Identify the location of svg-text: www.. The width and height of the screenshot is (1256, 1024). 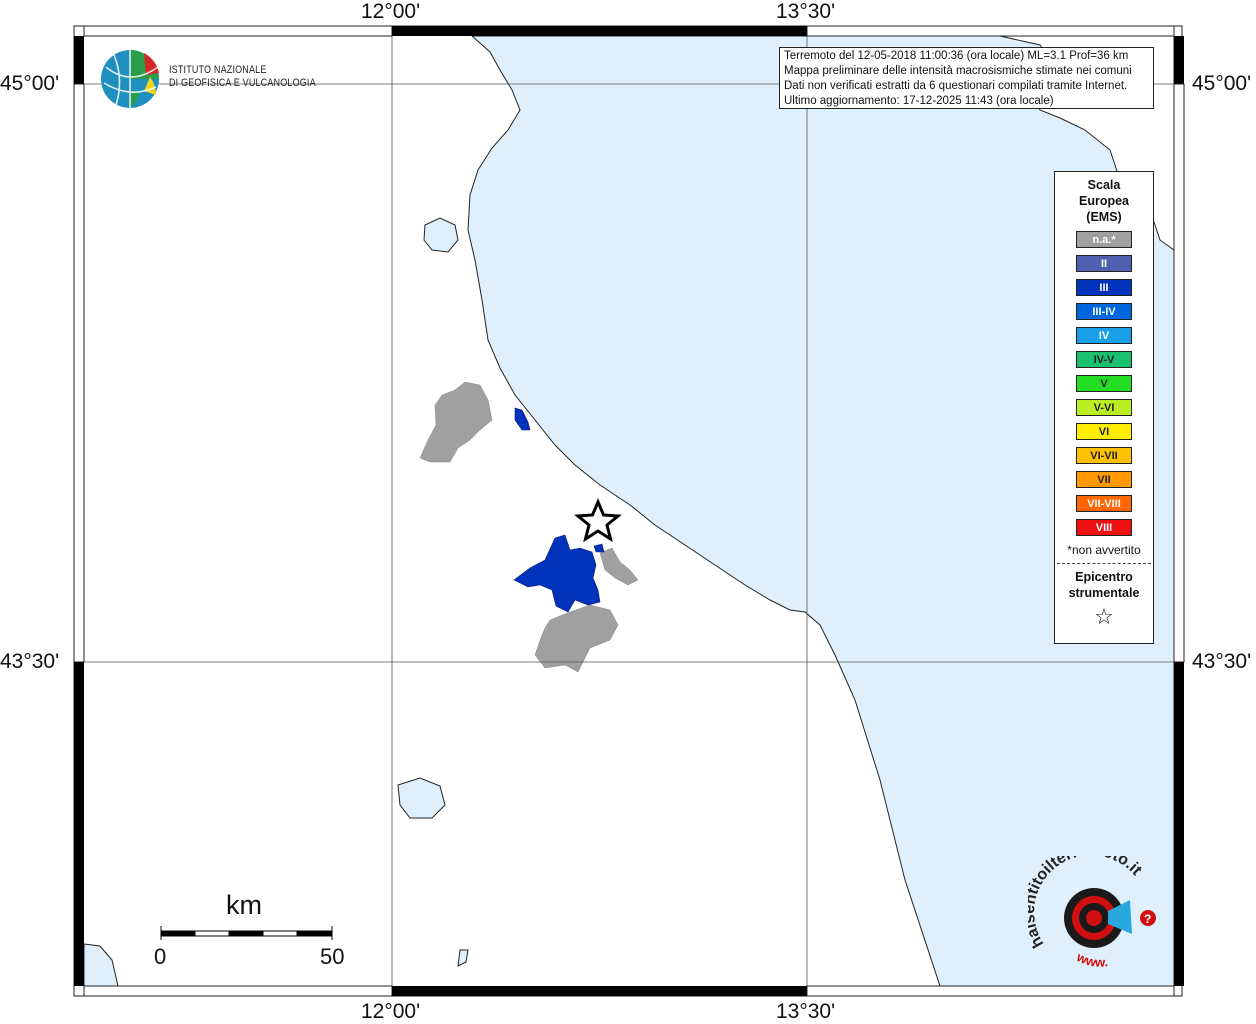
(1091, 959).